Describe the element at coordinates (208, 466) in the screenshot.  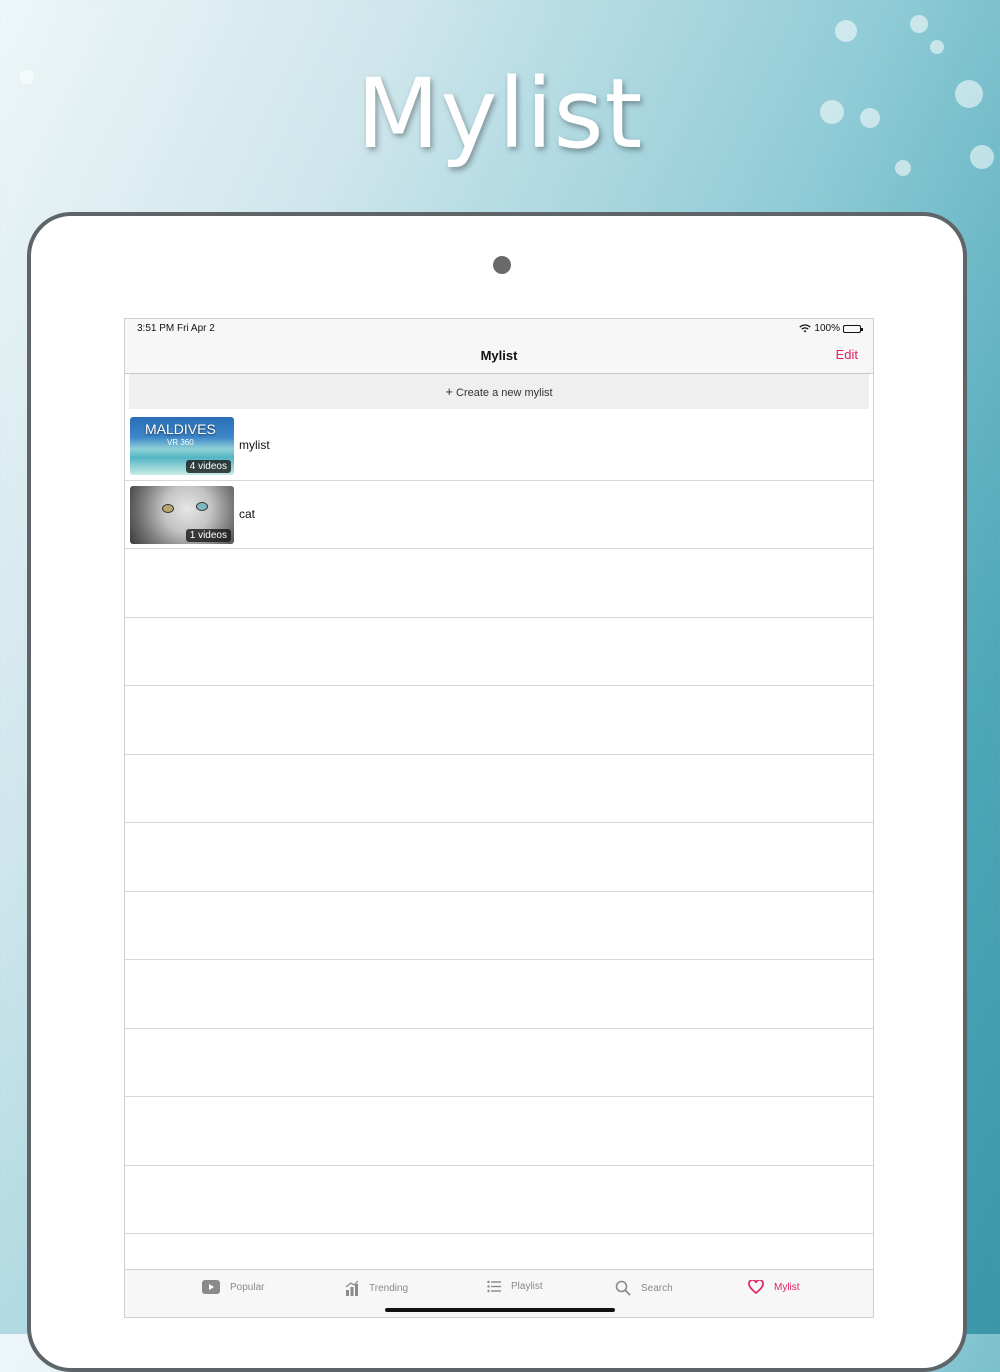
I see `video-count-badge: 4 videos` at that location.